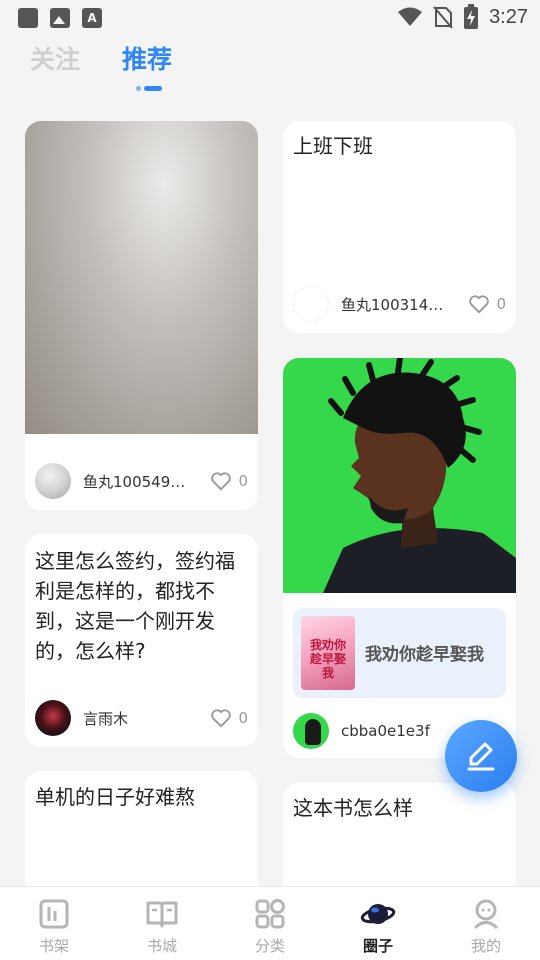 The height and width of the screenshot is (960, 540). Describe the element at coordinates (147, 58) in the screenshot. I see `tab-recommended: 推荐` at that location.